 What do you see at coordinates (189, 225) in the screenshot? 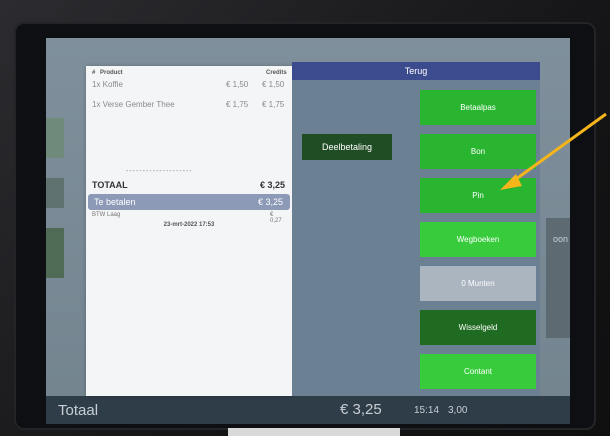
I see `receipt-datetime: 23-mrt-2022 17:53` at bounding box center [189, 225].